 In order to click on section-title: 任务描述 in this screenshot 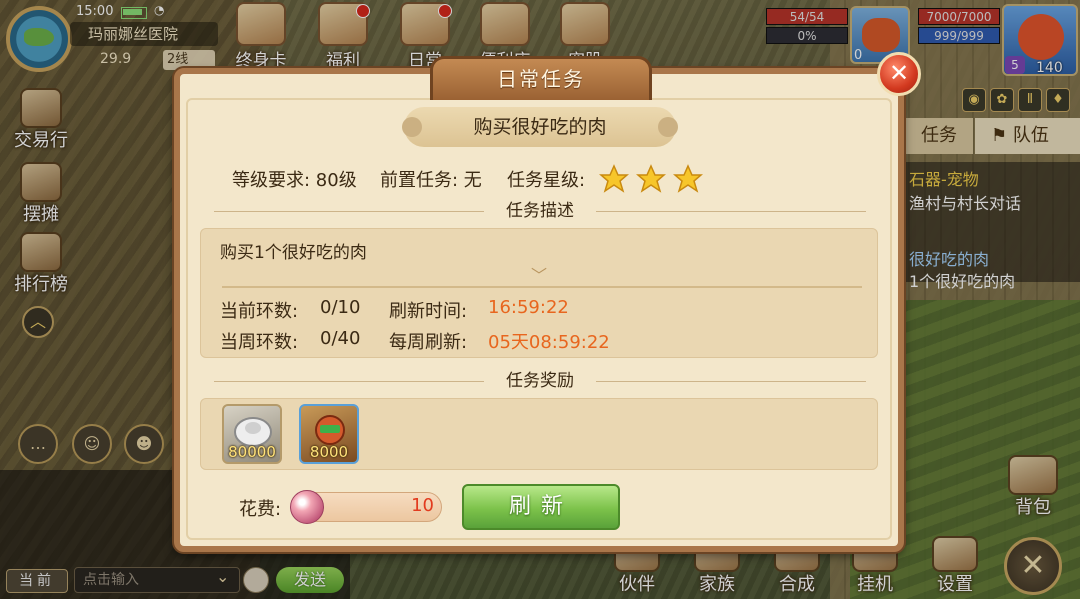, I will do `click(540, 211)`.